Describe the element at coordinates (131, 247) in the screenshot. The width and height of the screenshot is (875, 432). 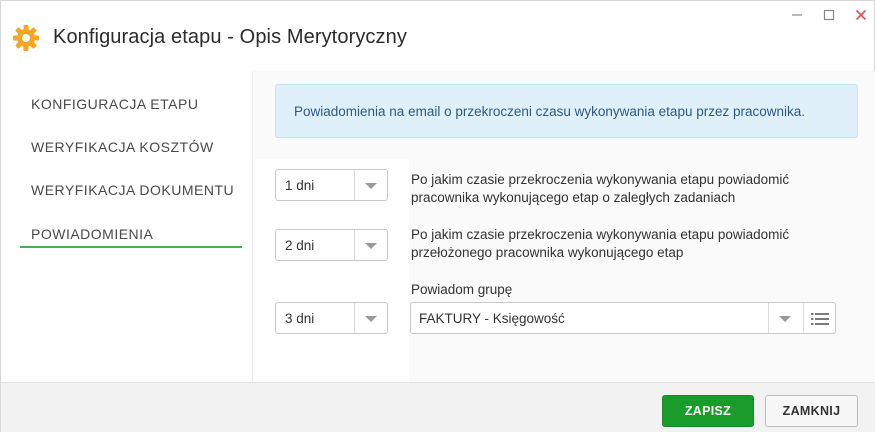
I see `active-tab-indicator` at that location.